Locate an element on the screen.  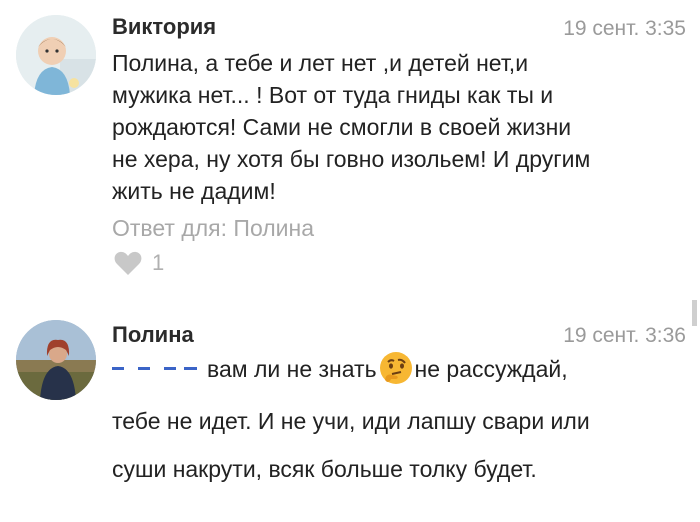
child-photo-avatar is located at coordinates (56, 55).